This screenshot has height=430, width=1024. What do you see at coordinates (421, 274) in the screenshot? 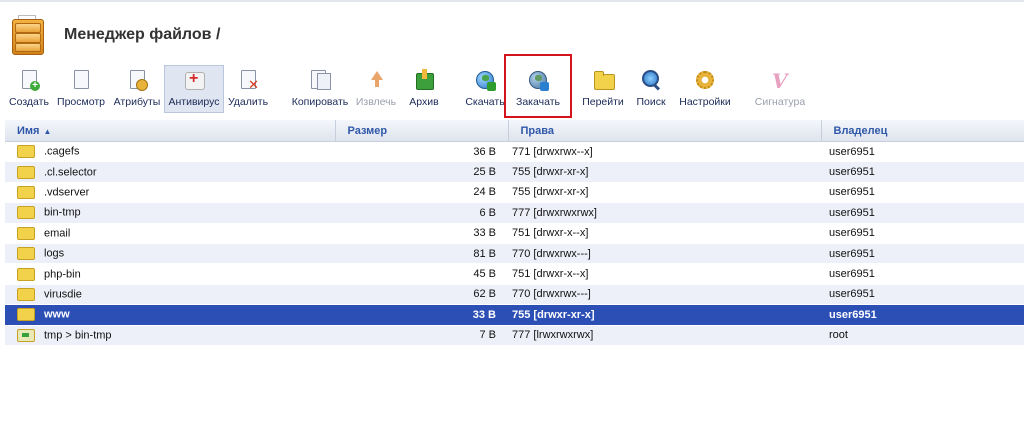
I see `cell-size: 45 B` at bounding box center [421, 274].